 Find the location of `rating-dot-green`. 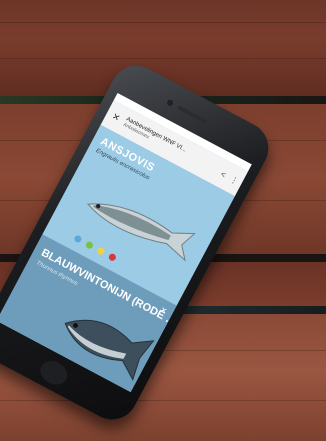

rating-dot-green is located at coordinates (89, 245).